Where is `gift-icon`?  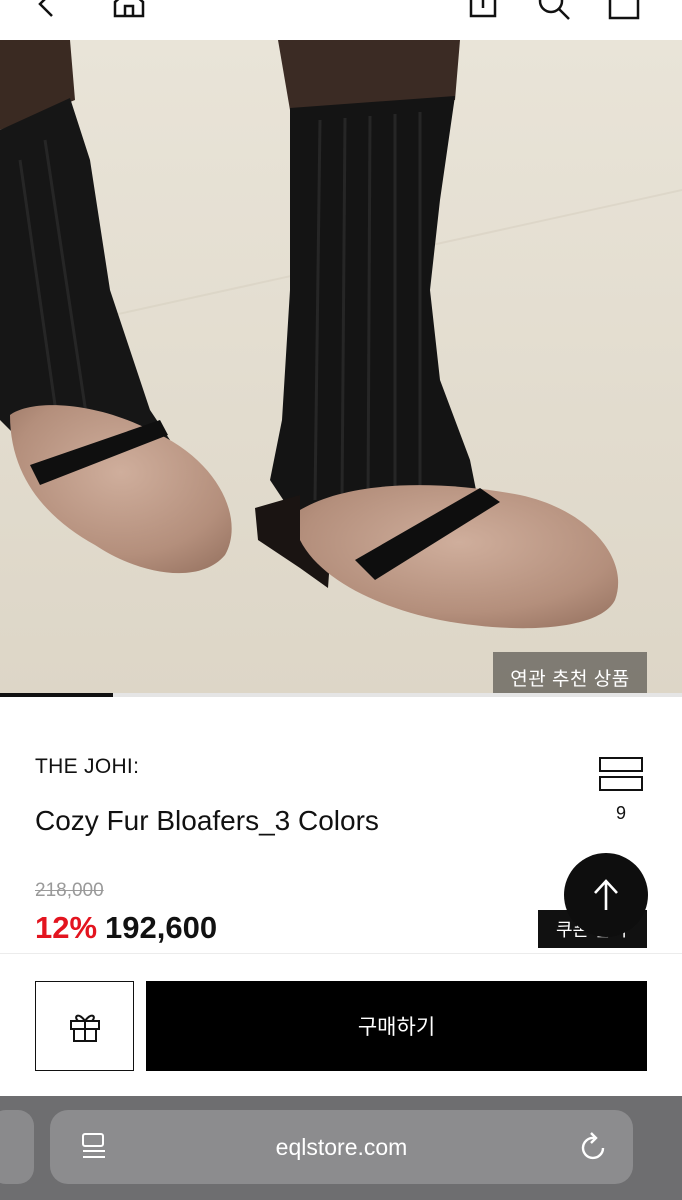 gift-icon is located at coordinates (84, 1028).